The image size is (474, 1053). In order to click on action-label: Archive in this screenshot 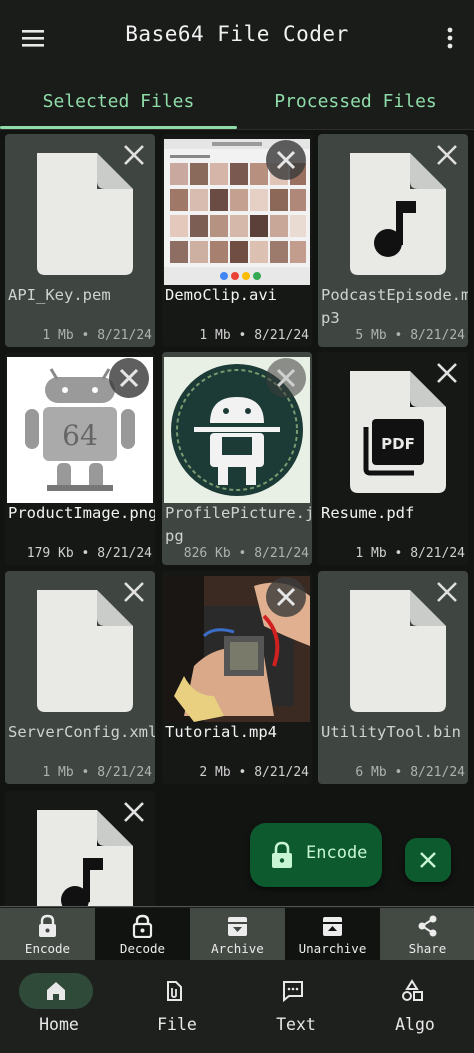, I will do `click(237, 948)`.